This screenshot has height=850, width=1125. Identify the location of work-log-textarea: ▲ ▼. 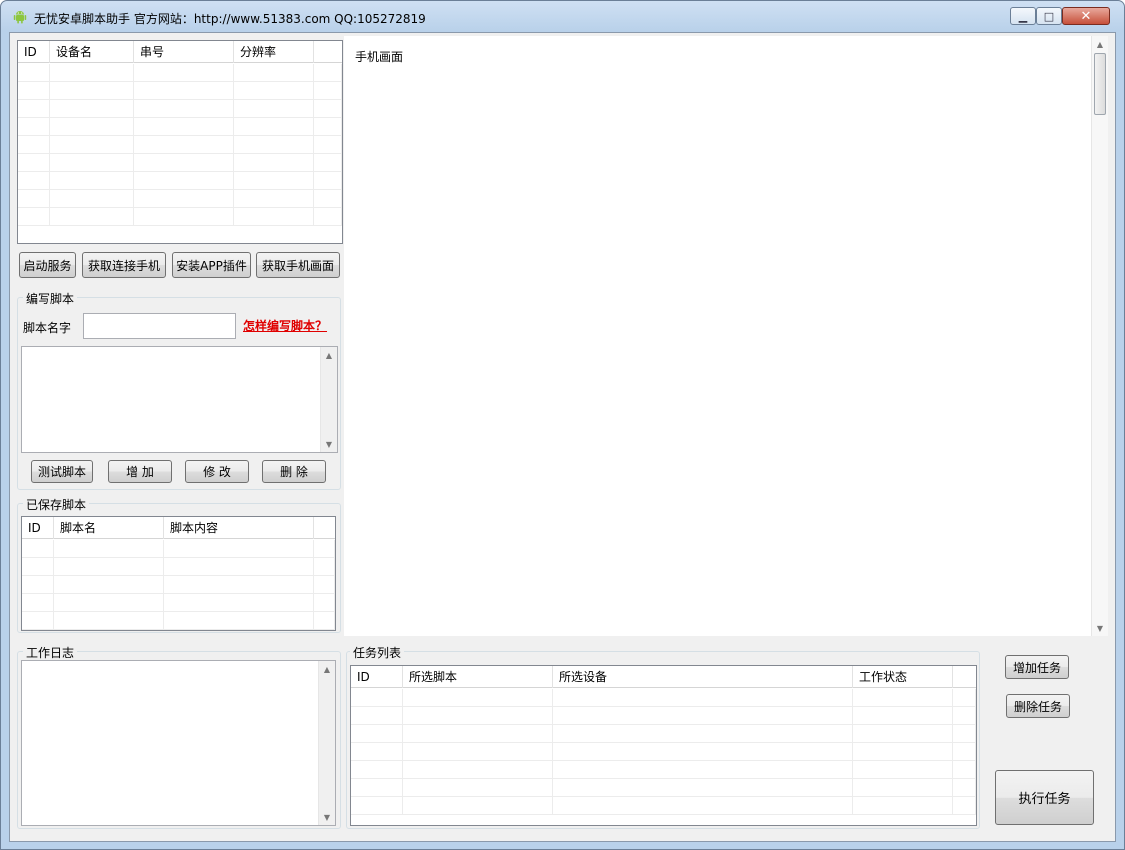
(178, 743).